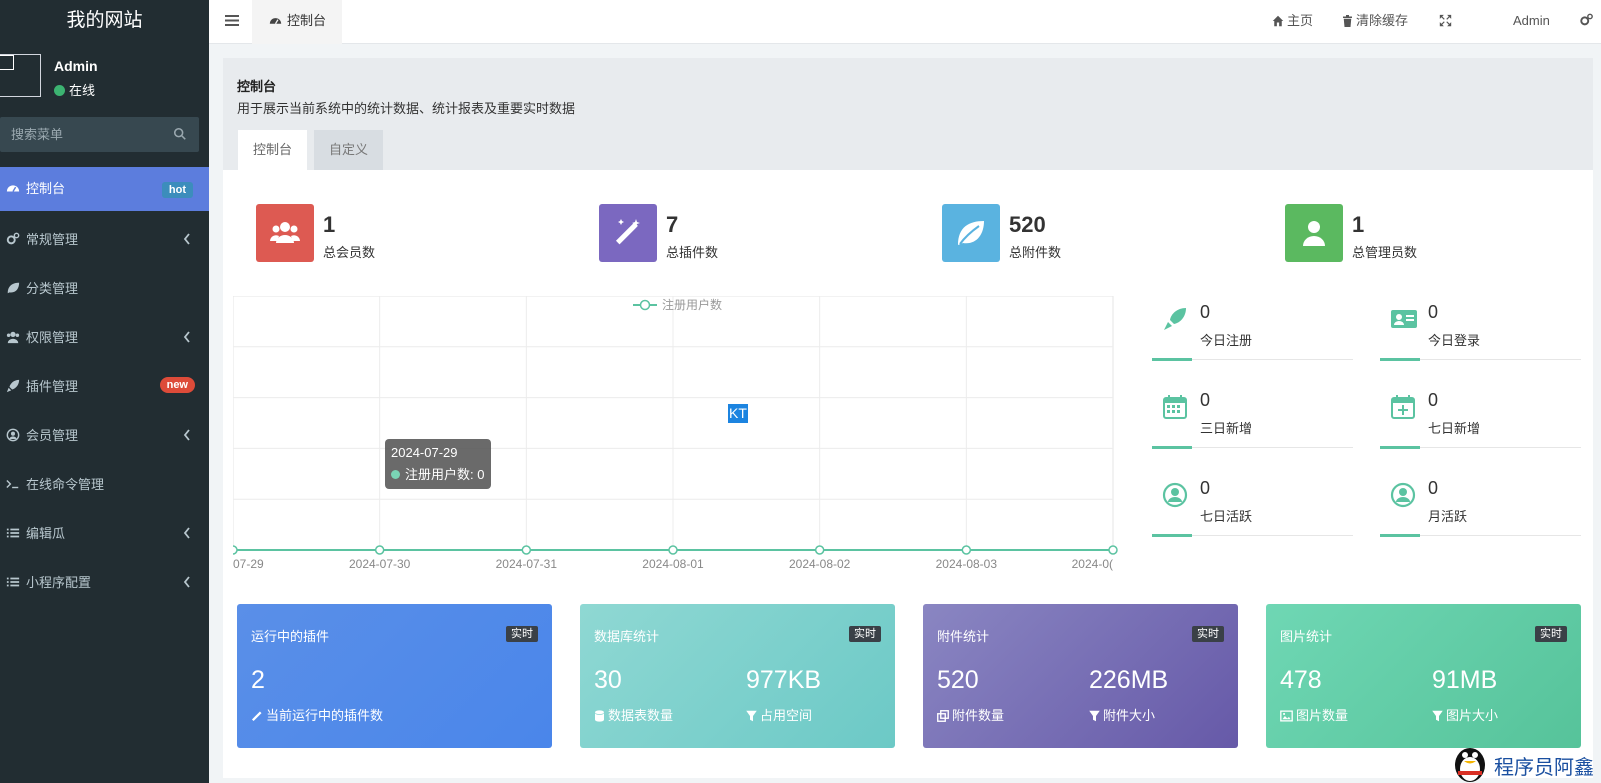 The width and height of the screenshot is (1601, 783). What do you see at coordinates (76, 66) in the screenshot?
I see `user-name: Admin` at bounding box center [76, 66].